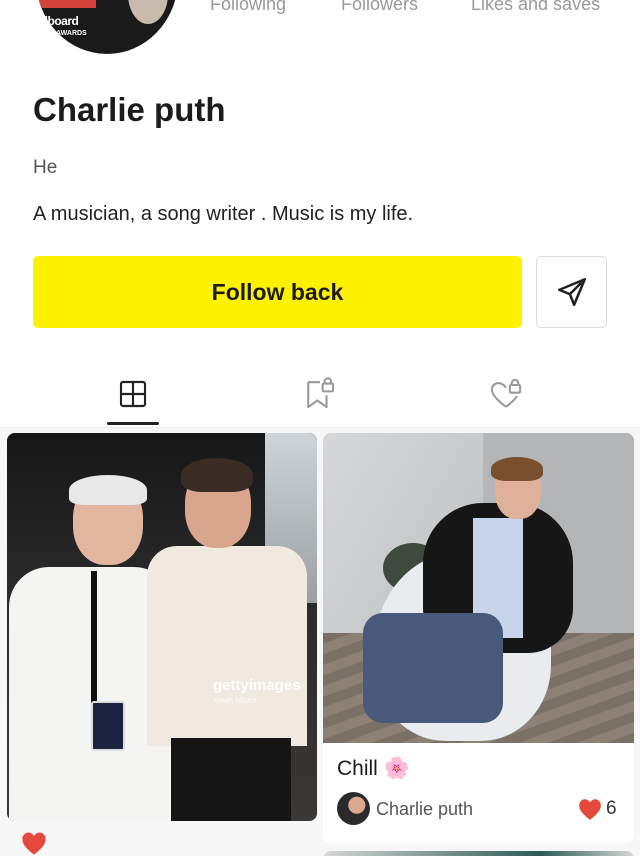 The height and width of the screenshot is (856, 640). Describe the element at coordinates (433, 668) in the screenshot. I see `post-2-jeans` at that location.